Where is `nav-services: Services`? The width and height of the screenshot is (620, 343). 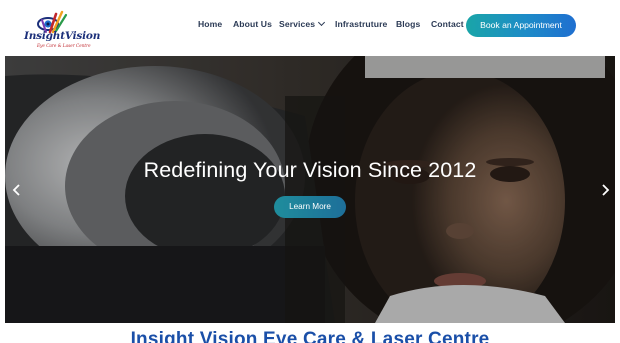 nav-services: Services is located at coordinates (302, 23).